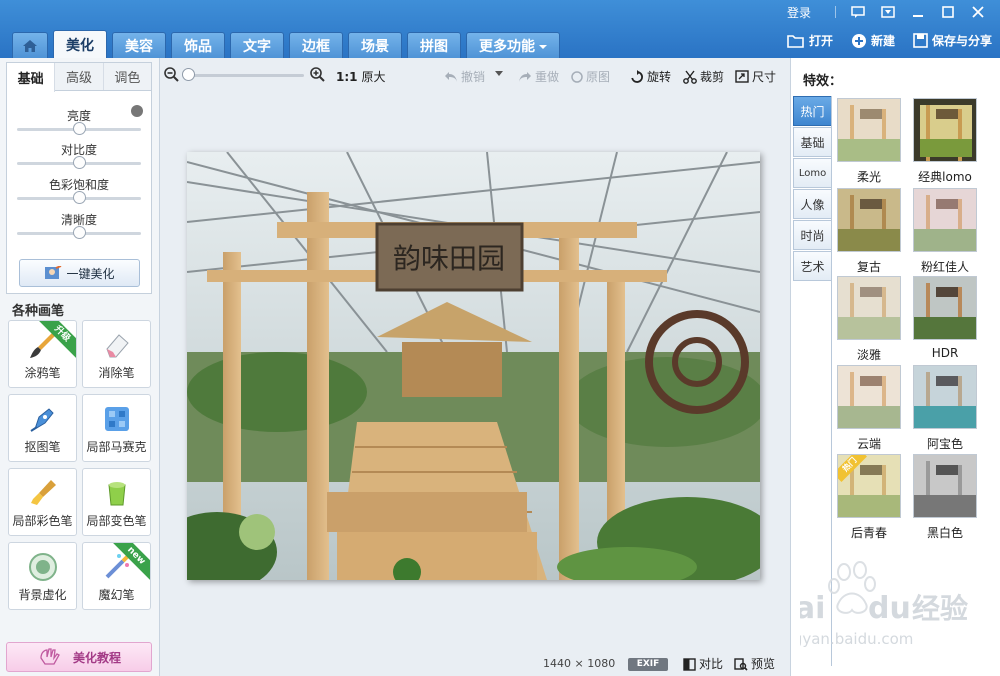  What do you see at coordinates (945, 177) in the screenshot?
I see `effect-label: 经典lomo` at bounding box center [945, 177].